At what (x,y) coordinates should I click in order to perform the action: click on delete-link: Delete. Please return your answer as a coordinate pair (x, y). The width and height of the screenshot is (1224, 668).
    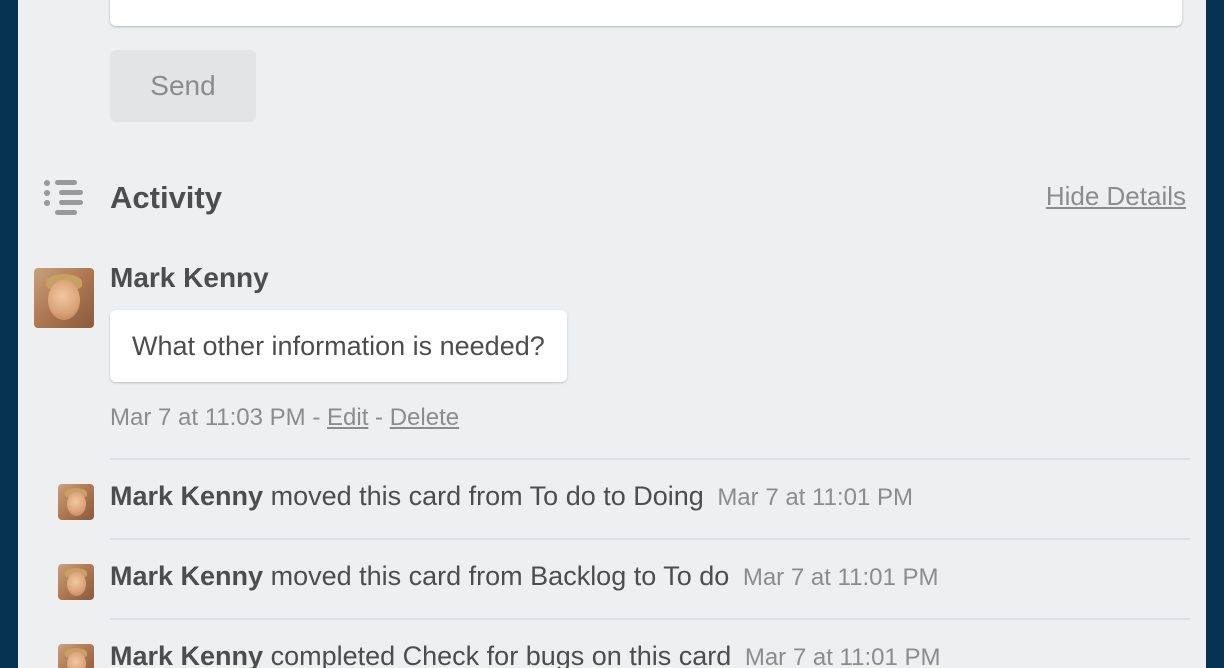
    Looking at the image, I should click on (424, 417).